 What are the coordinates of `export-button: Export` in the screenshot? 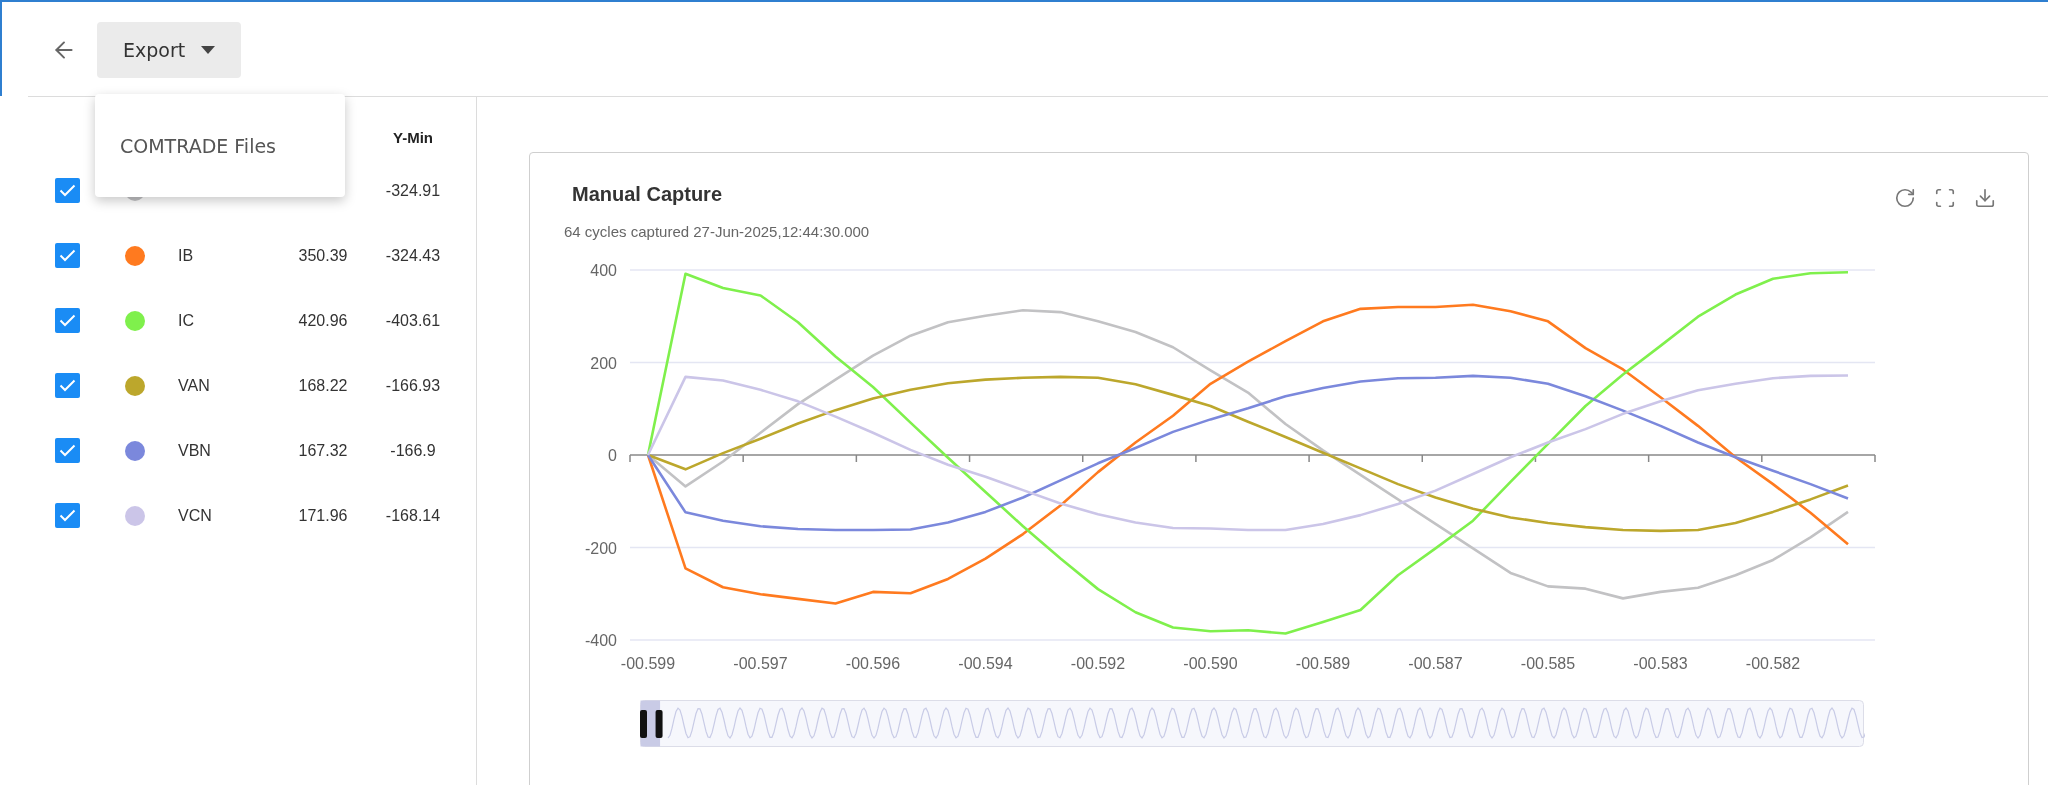 It's located at (169, 50).